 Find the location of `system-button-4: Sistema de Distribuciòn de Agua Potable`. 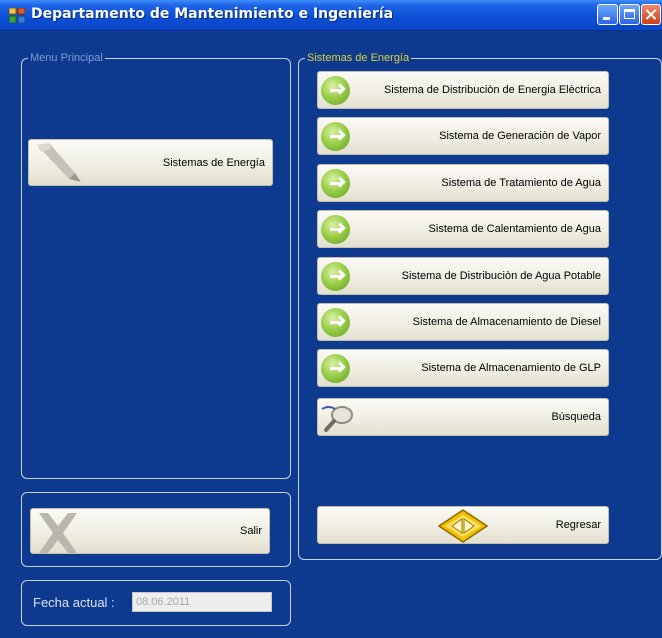

system-button-4: Sistema de Distribuciòn de Agua Potable is located at coordinates (463, 276).